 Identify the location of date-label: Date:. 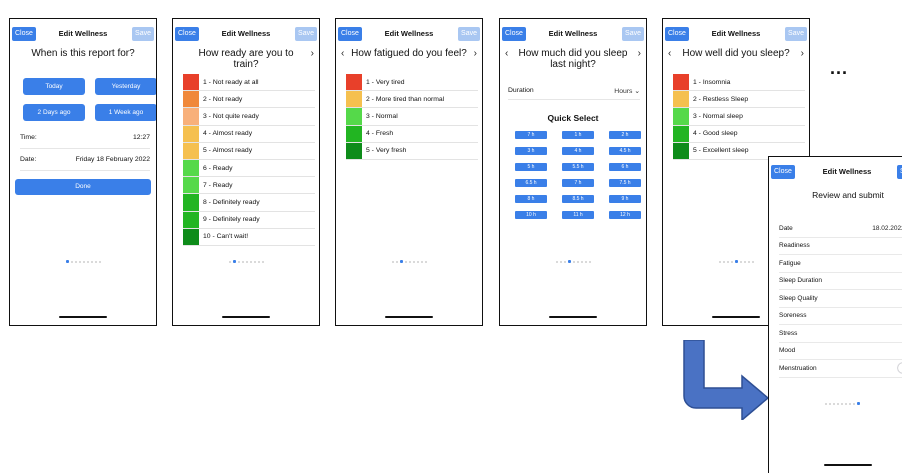
(28, 159).